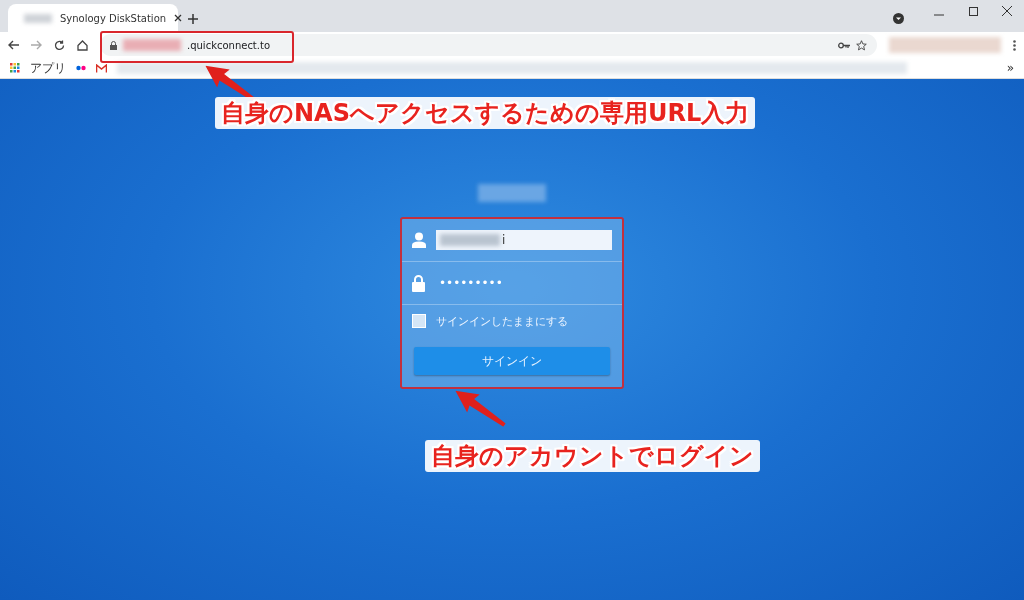 This screenshot has height=600, width=1024. What do you see at coordinates (1014, 45) in the screenshot?
I see `more-icon` at bounding box center [1014, 45].